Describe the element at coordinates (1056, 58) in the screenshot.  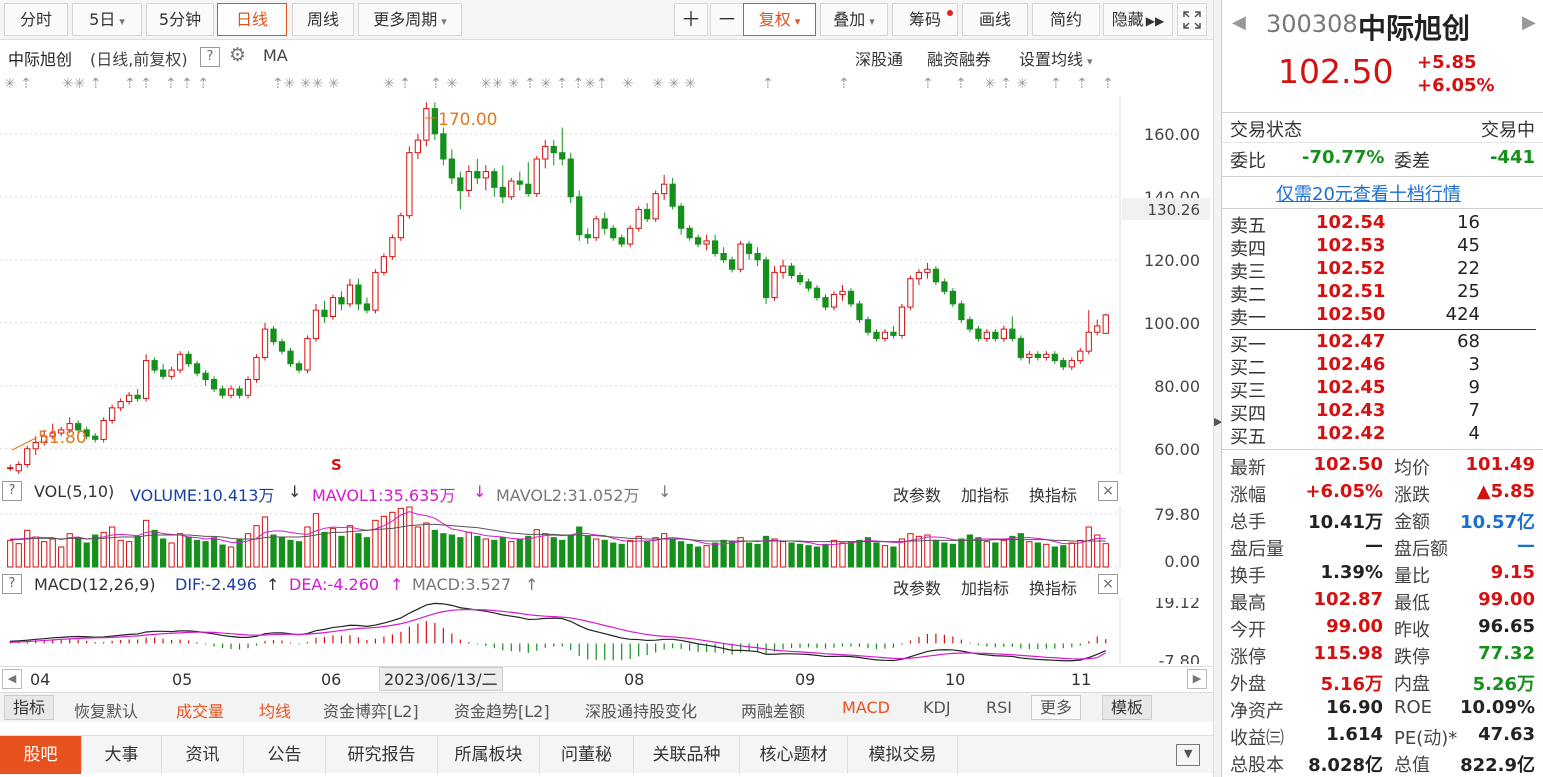
I see `ma-settings-dropdown: 设置均线` at that location.